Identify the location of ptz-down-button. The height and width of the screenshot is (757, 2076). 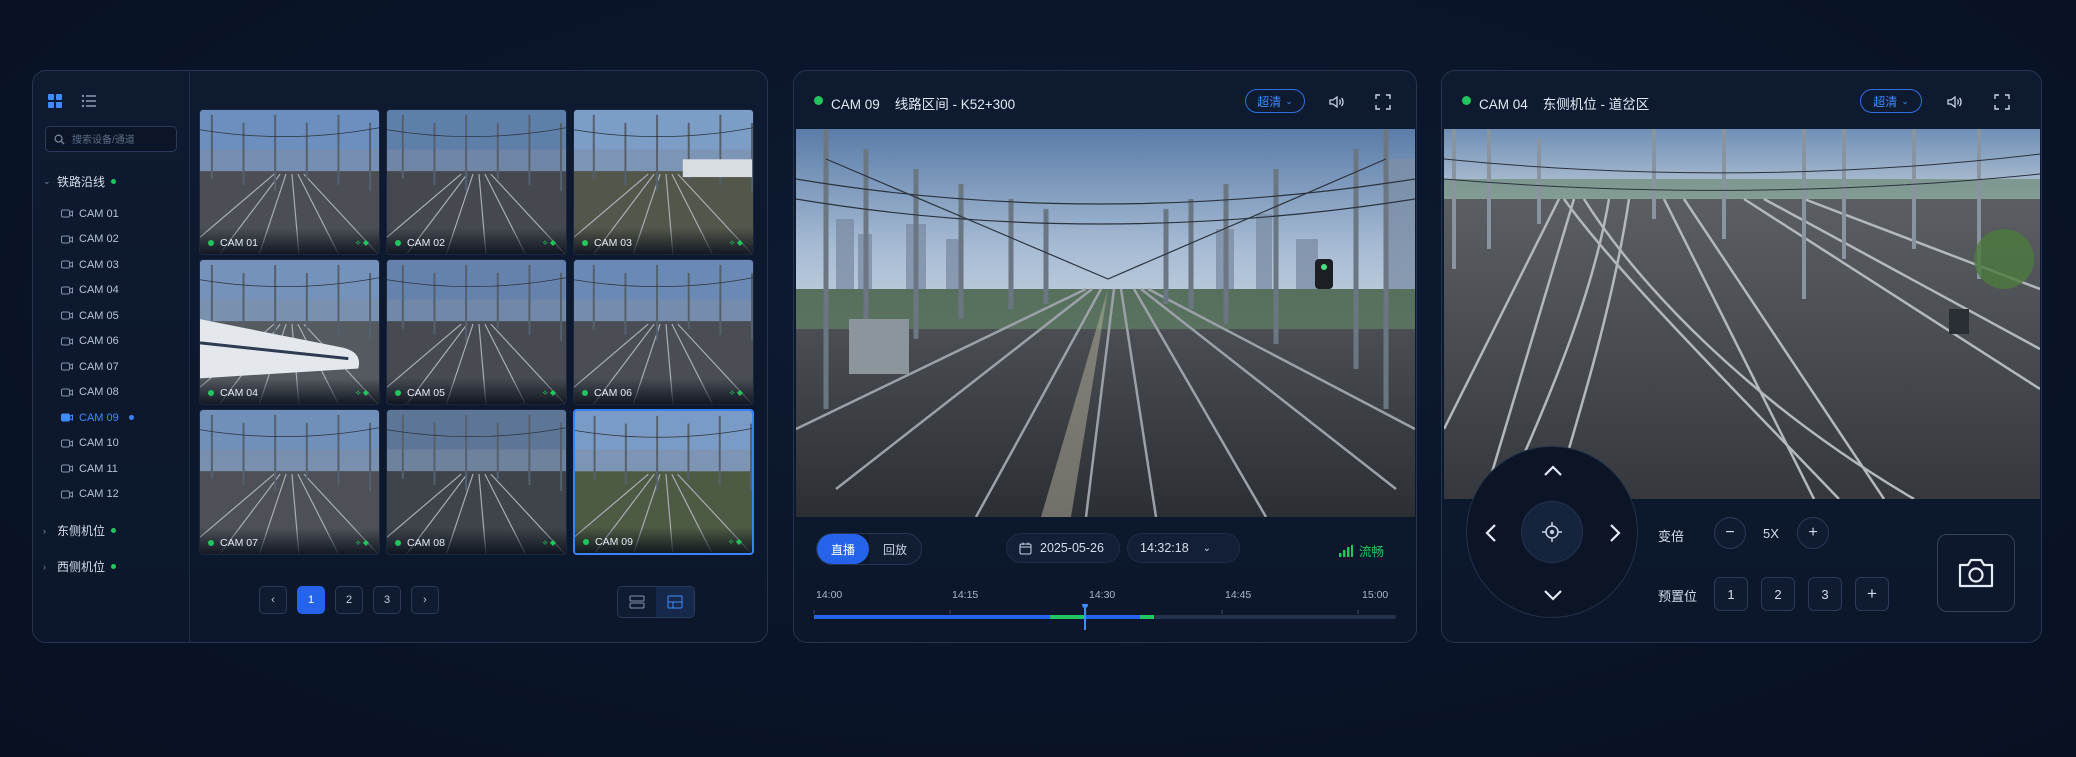
(1553, 595).